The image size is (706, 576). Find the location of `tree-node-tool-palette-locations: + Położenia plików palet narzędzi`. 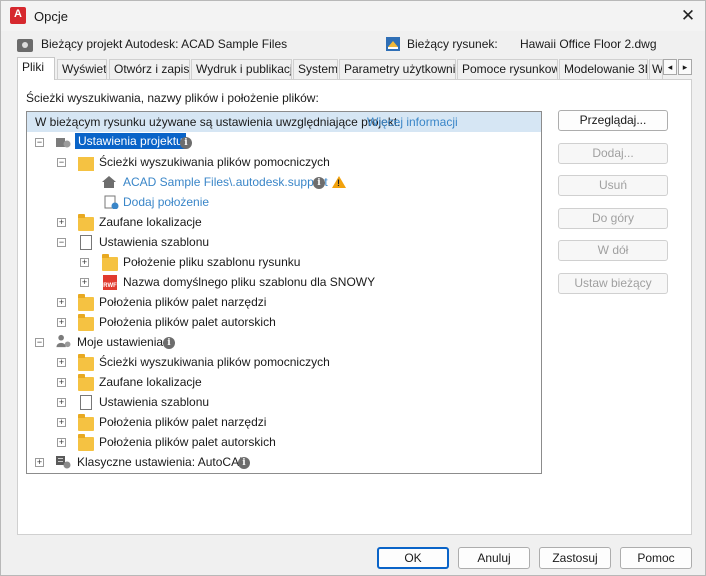

tree-node-tool-palette-locations: + Położenia plików palet narzędzi is located at coordinates (282, 303).